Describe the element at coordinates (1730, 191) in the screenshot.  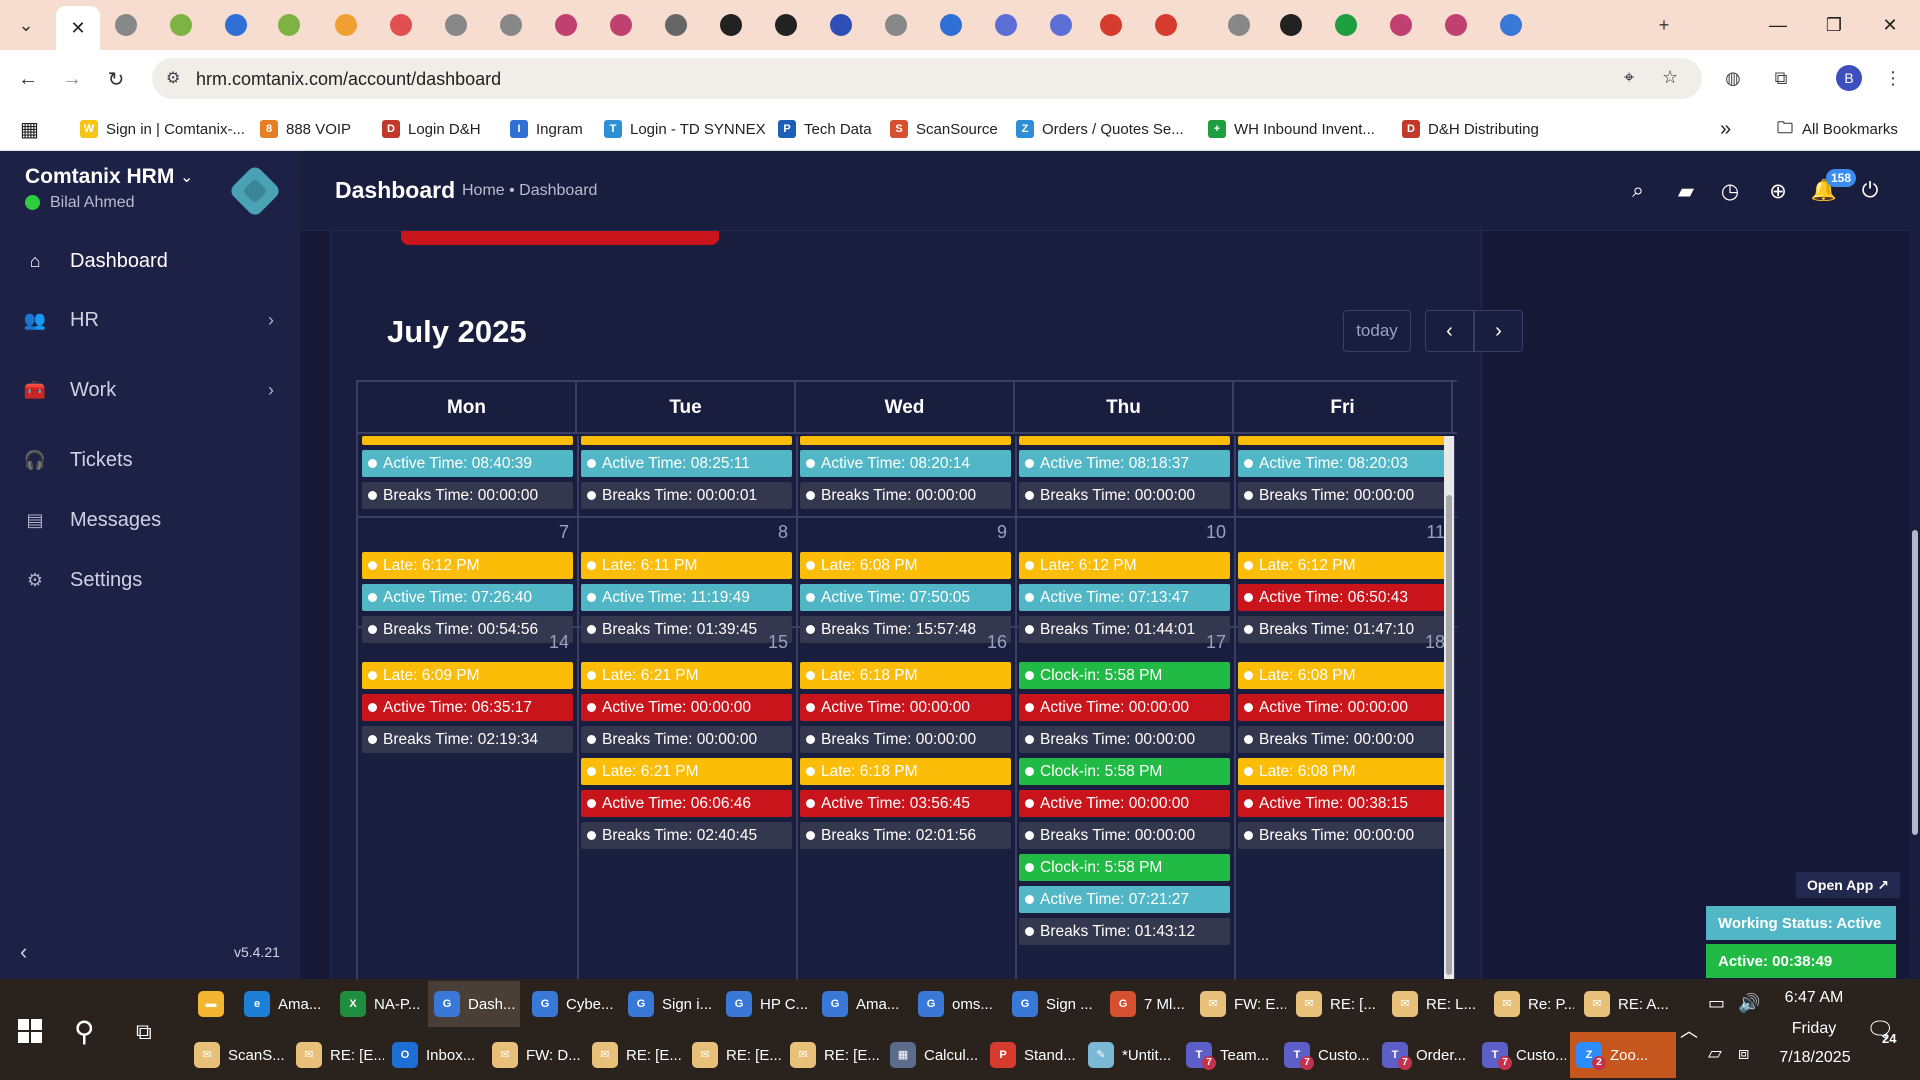
I see `clock-icon: ◷` at that location.